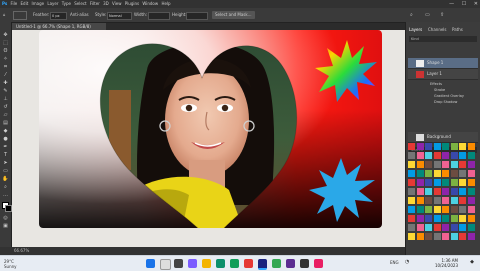 The image size is (480, 271). I want to click on magic-wand-icon: ✧, so click(5, 59).